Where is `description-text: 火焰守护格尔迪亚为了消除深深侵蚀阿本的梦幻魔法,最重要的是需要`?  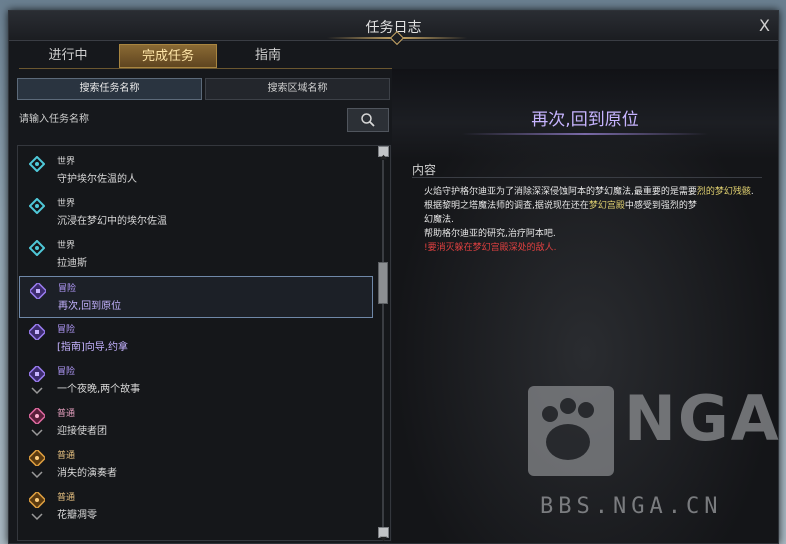 description-text: 火焰守护格尔迪亚为了消除深深侵蚀阿本的梦幻魔法,最重要的是需要 is located at coordinates (560, 192).